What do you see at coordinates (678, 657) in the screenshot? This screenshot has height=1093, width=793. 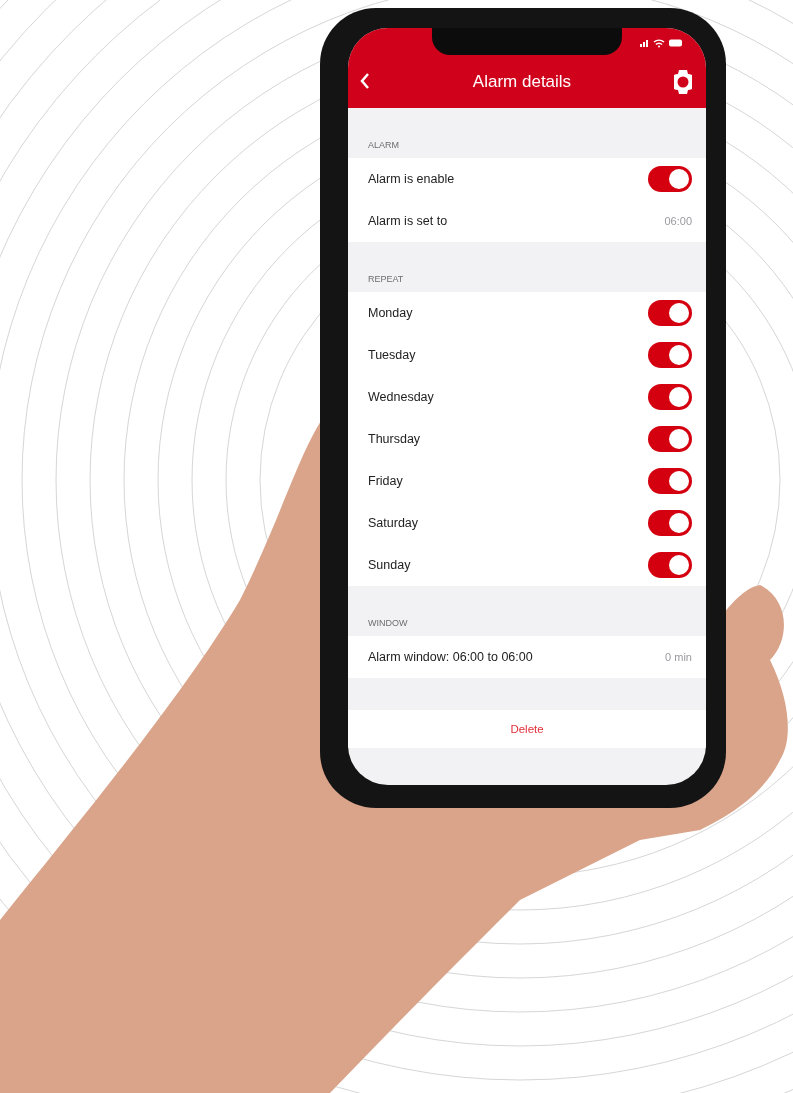 I see `setting-value: 0 min` at bounding box center [678, 657].